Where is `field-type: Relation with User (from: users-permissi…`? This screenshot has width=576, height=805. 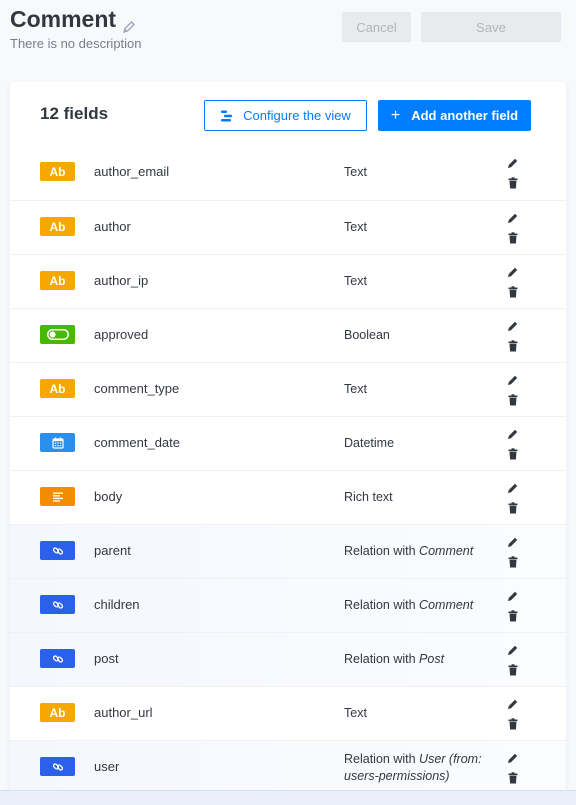
field-type: Relation with User (from: users-permissi… is located at coordinates (419, 768).